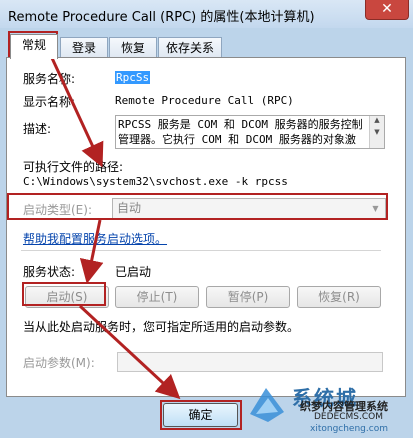 The image size is (413, 438). Describe the element at coordinates (34, 46) in the screenshot. I see `tab-general: 常规` at that location.